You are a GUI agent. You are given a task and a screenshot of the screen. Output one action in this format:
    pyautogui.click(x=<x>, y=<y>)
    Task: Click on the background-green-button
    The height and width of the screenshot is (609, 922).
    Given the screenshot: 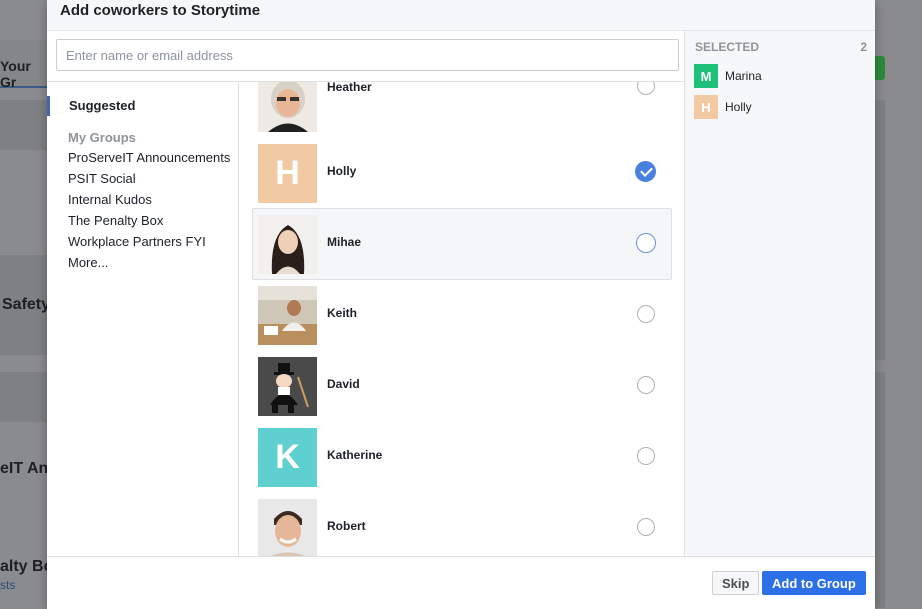 What is the action you would take?
    pyautogui.click(x=880, y=68)
    